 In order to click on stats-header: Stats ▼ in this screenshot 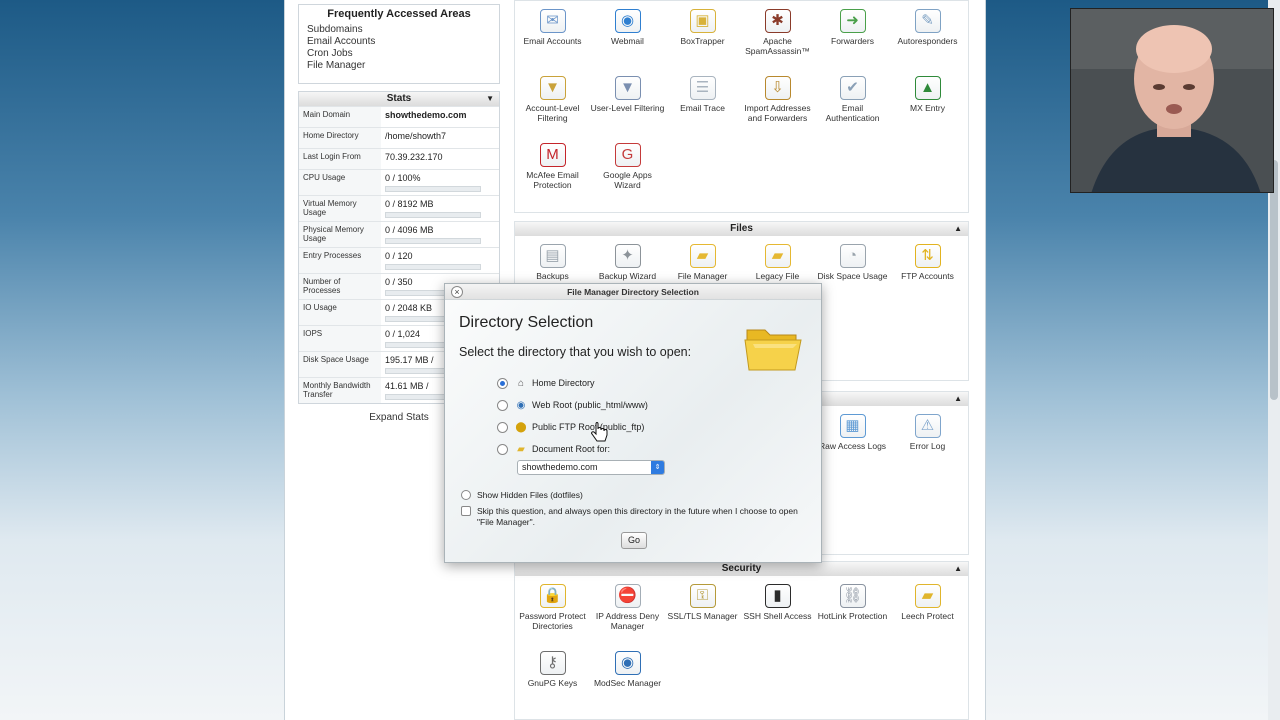, I will do `click(399, 99)`.